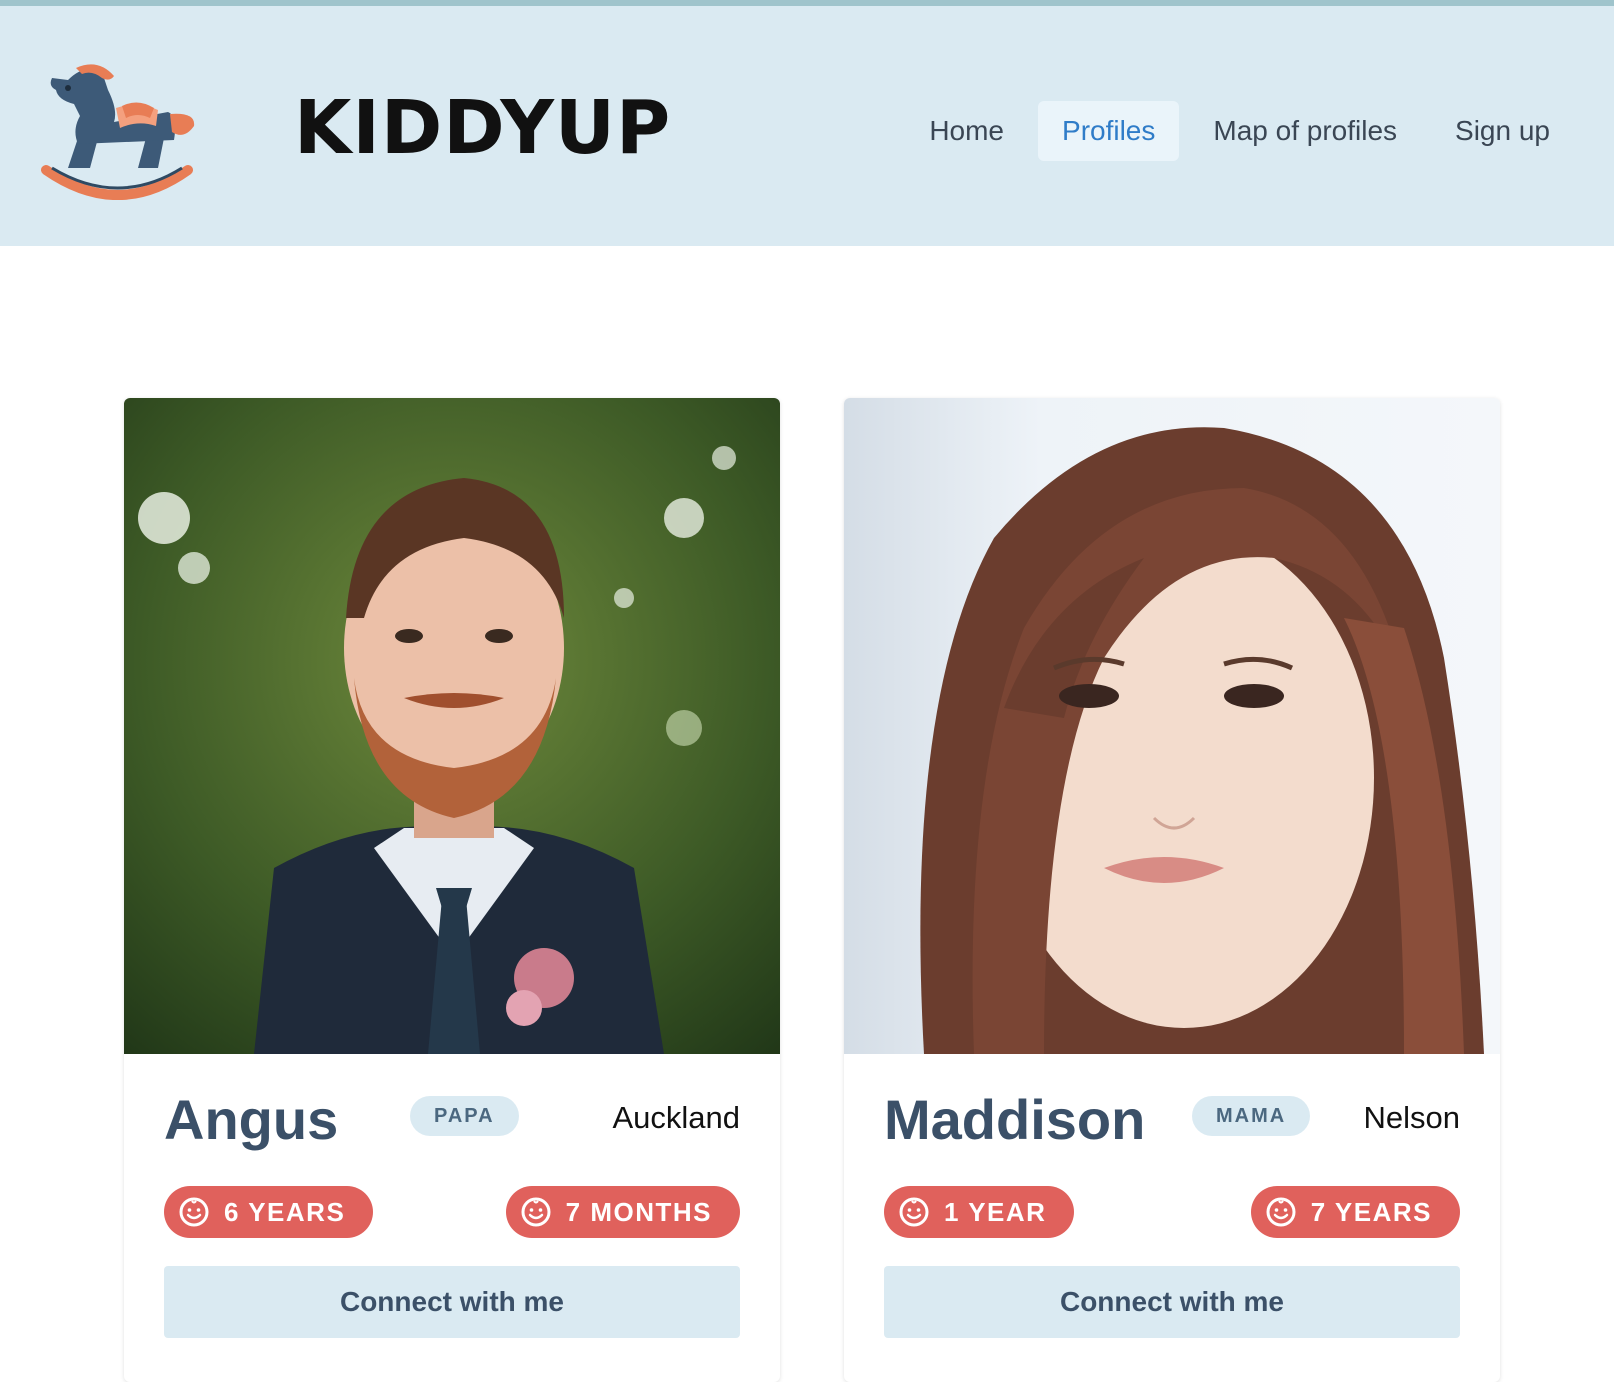 This screenshot has height=1382, width=1614. I want to click on child-age-badge: 6 YEARS, so click(269, 1212).